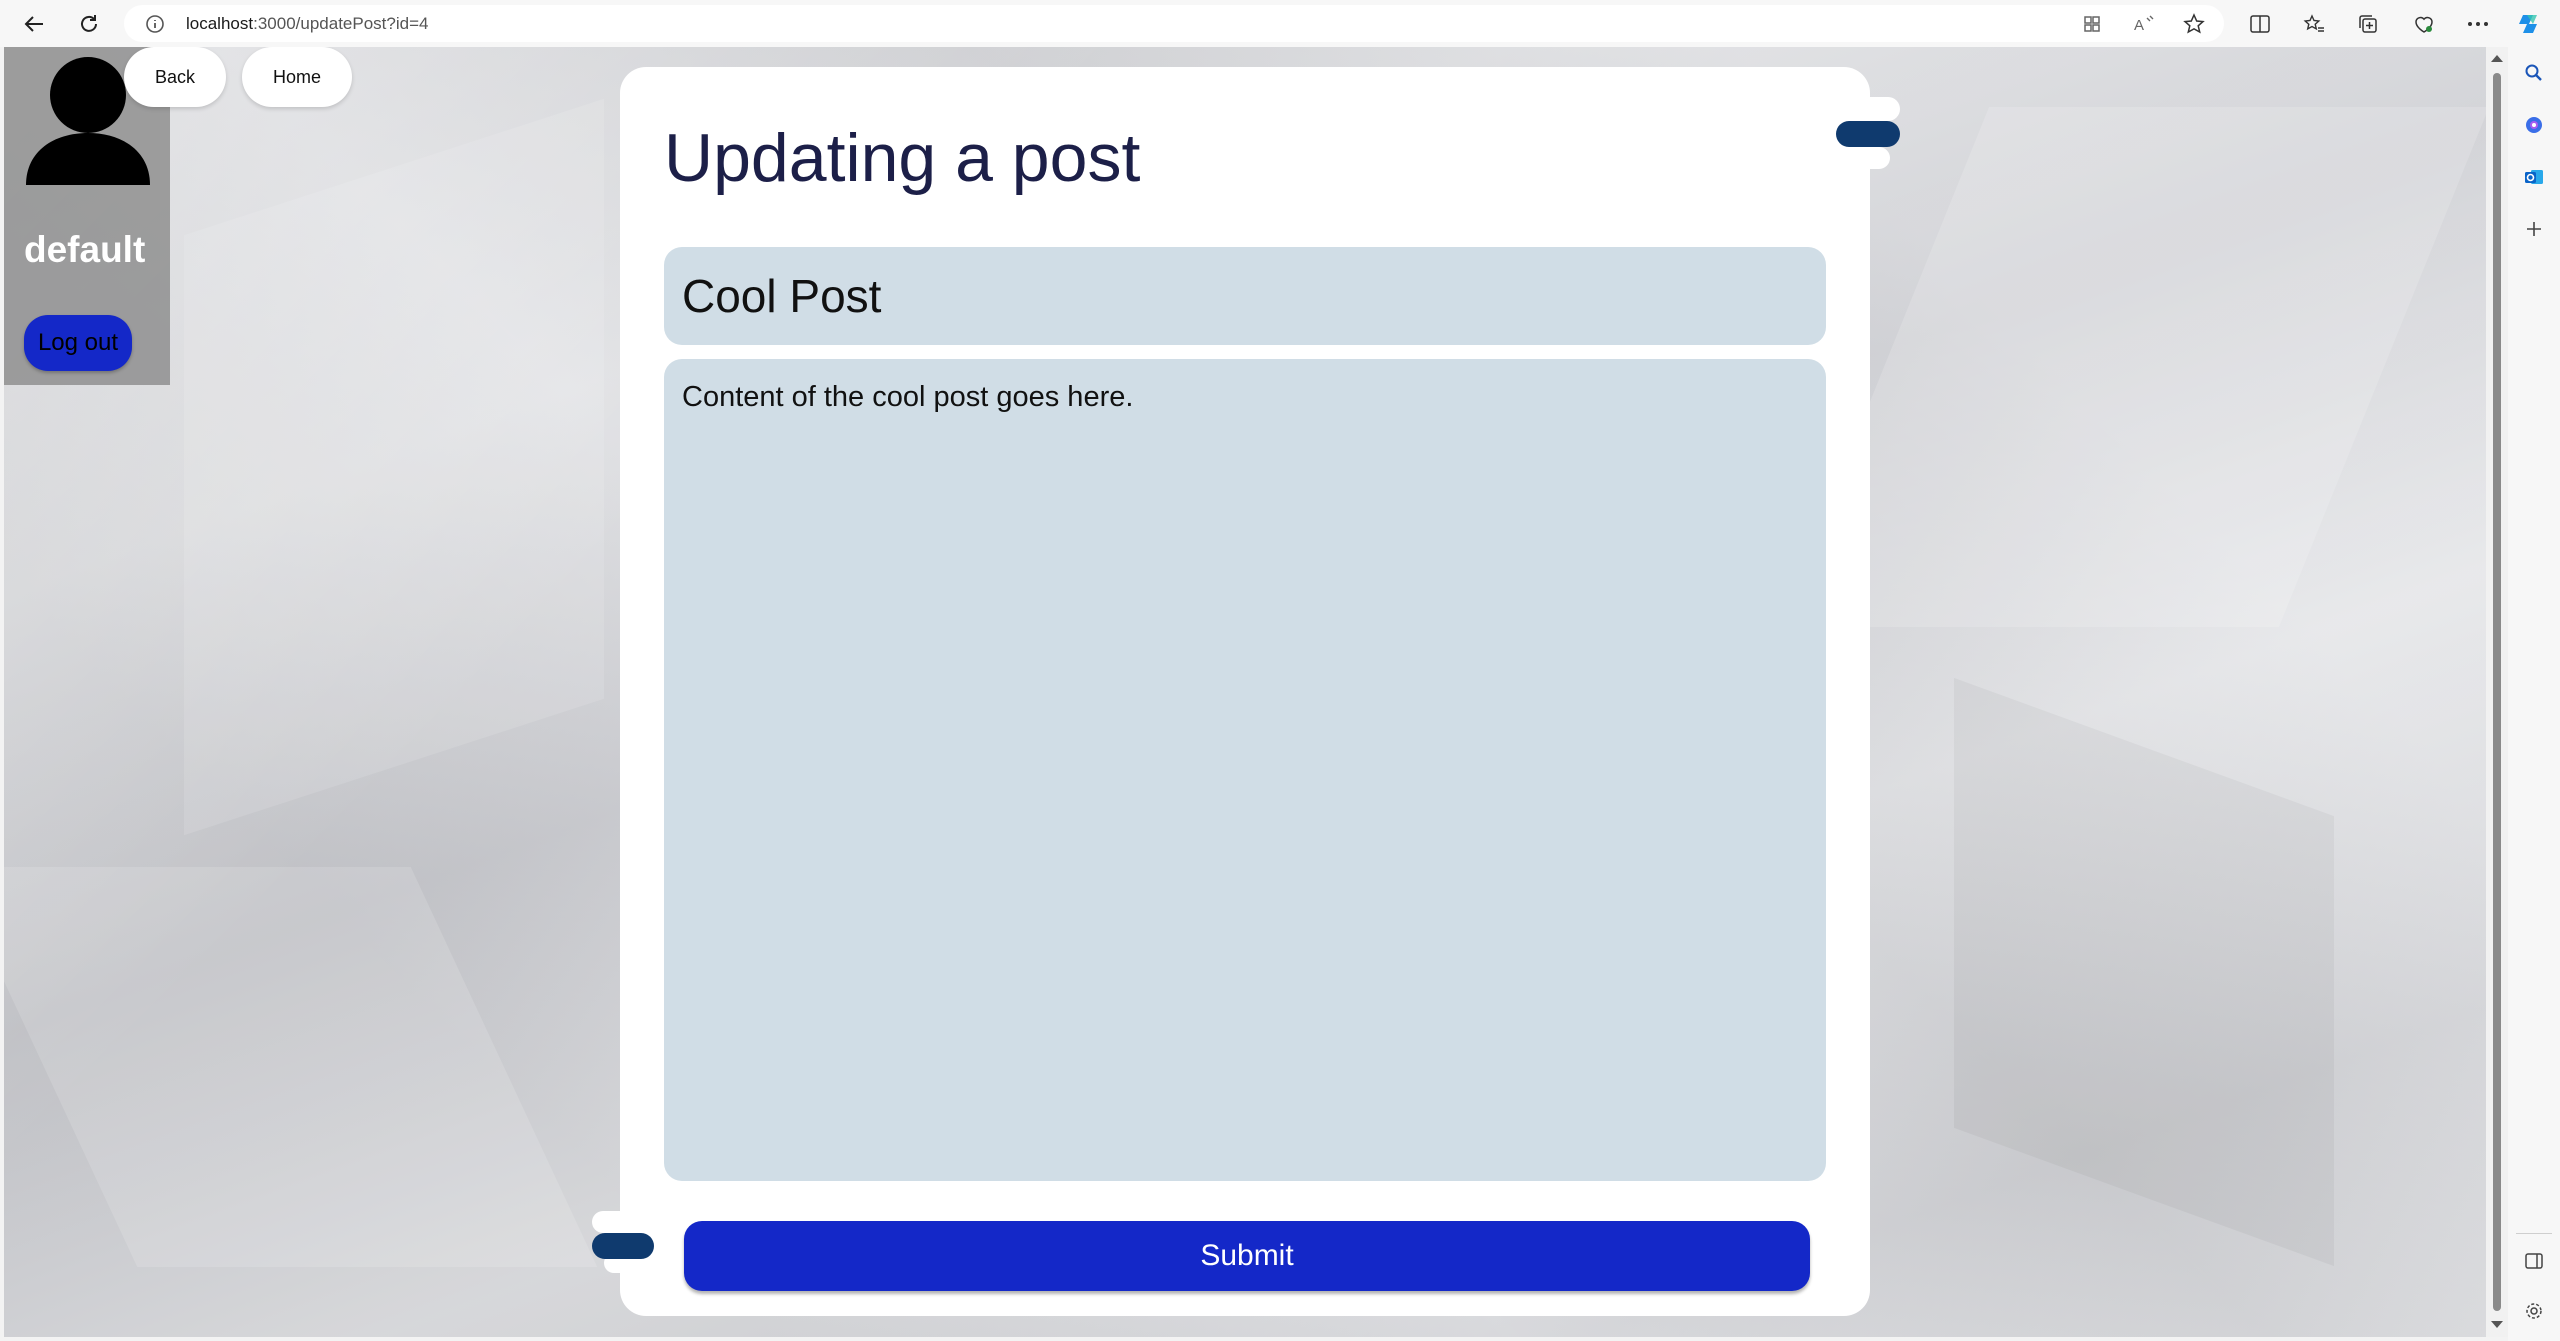 Image resolution: width=2560 pixels, height=1341 pixels. Describe the element at coordinates (2530, 24) in the screenshot. I see `copilot-icon` at that location.